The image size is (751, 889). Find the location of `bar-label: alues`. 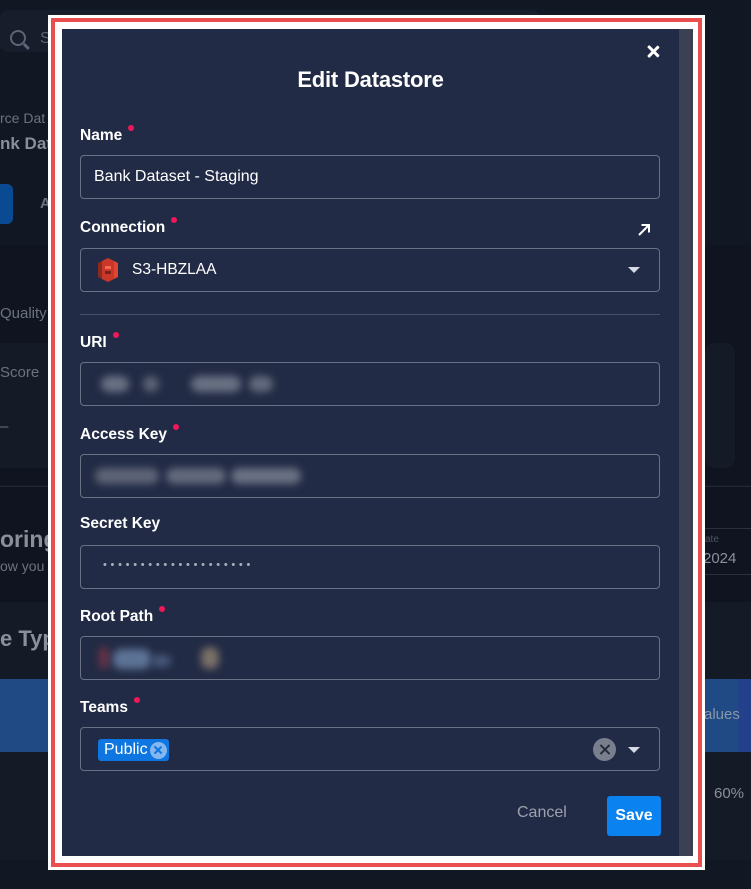

bar-label: alues is located at coordinates (722, 714).